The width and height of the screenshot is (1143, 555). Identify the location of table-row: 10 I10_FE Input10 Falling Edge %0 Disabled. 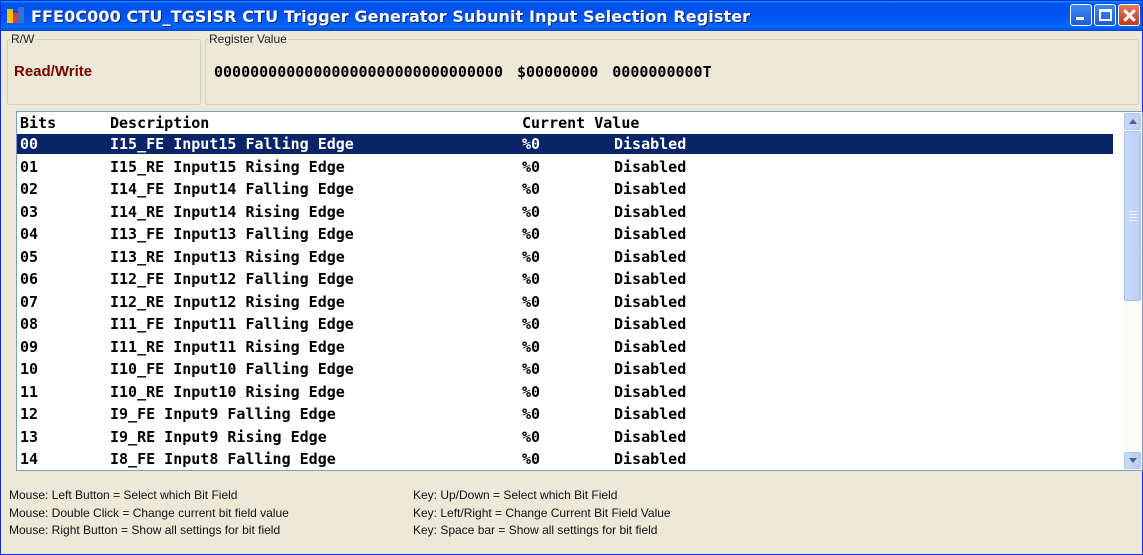
(565, 369).